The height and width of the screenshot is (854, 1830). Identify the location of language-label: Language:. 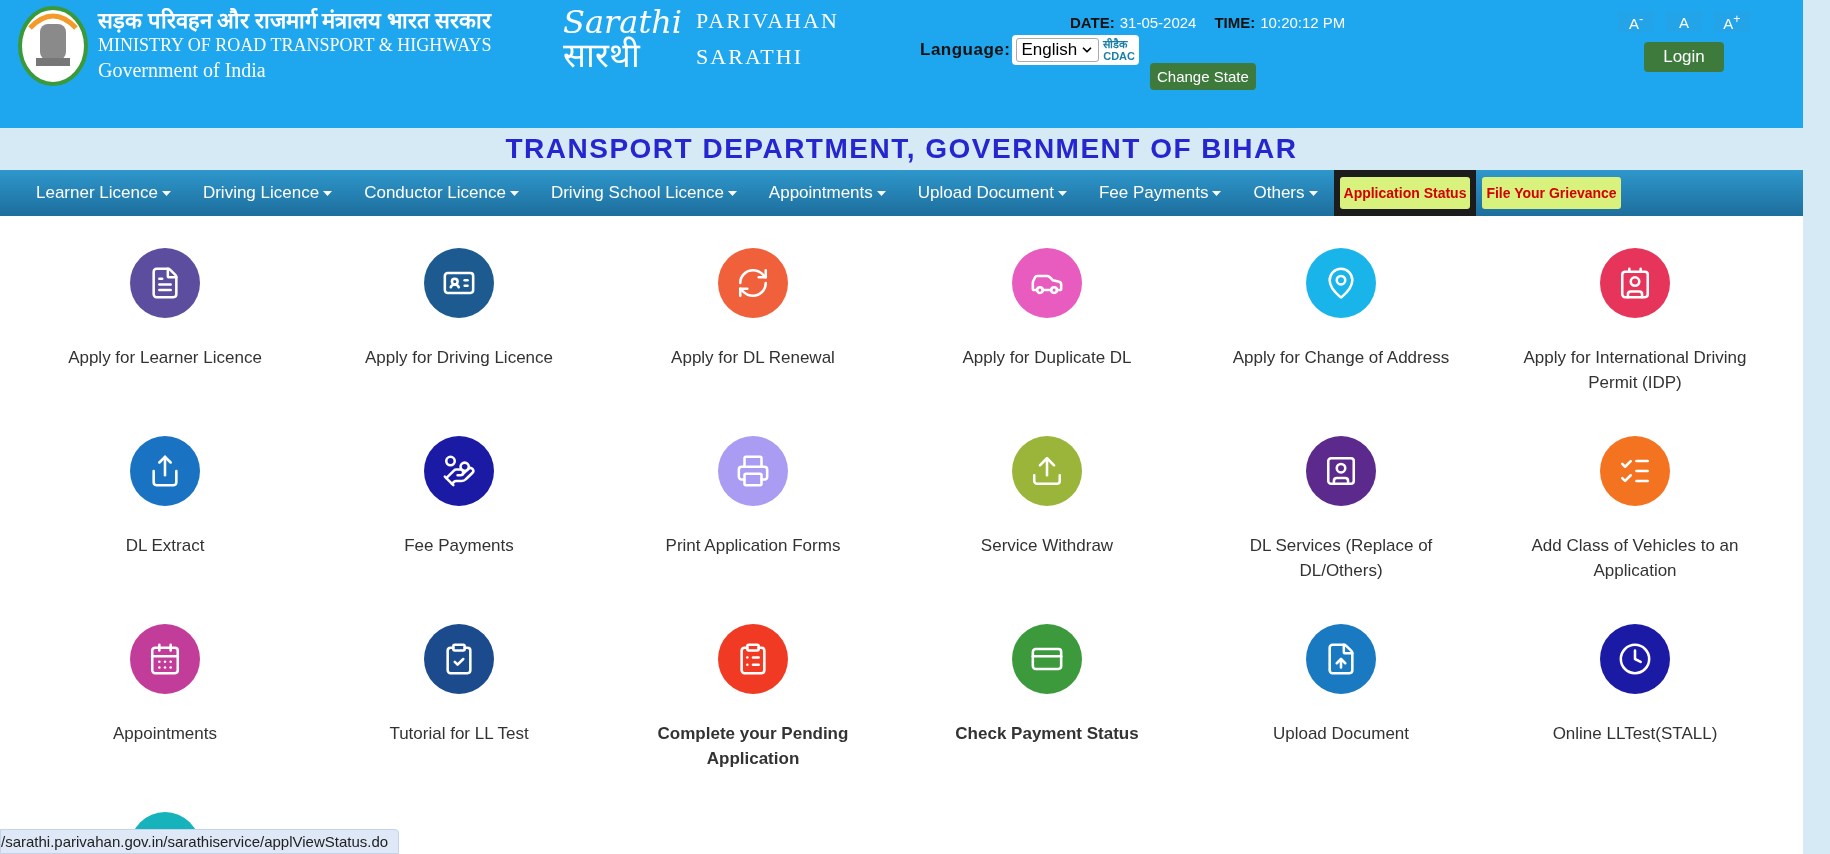
(965, 50).